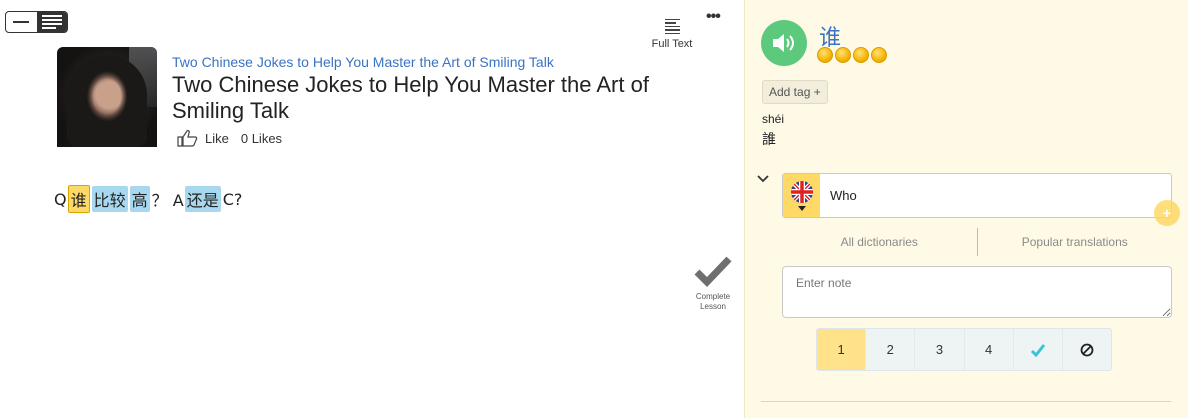  What do you see at coordinates (1167, 213) in the screenshot?
I see `add-translation-button: +` at bounding box center [1167, 213].